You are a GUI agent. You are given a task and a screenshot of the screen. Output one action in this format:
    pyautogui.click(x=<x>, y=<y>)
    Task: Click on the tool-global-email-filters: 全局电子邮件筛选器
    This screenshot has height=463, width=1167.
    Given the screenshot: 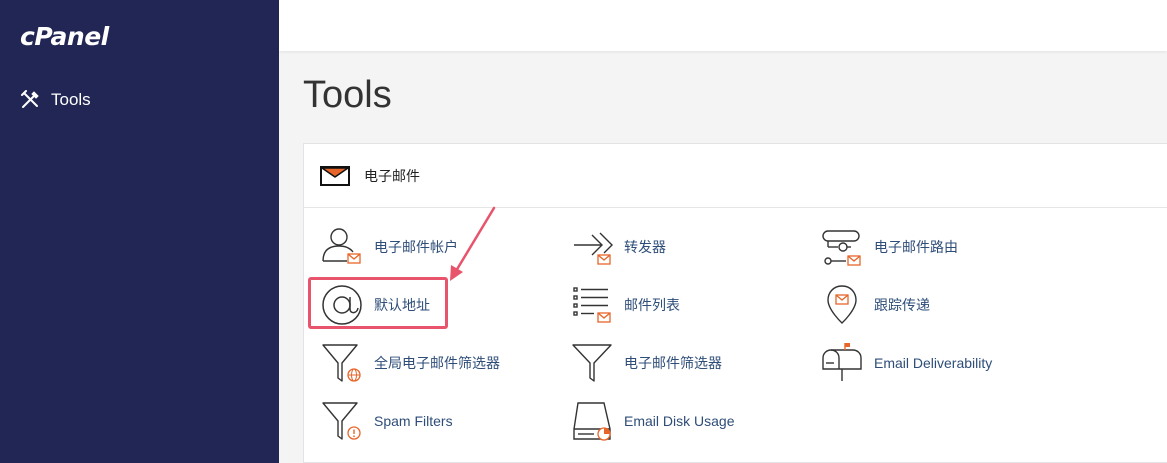 What is the action you would take?
    pyautogui.click(x=410, y=363)
    